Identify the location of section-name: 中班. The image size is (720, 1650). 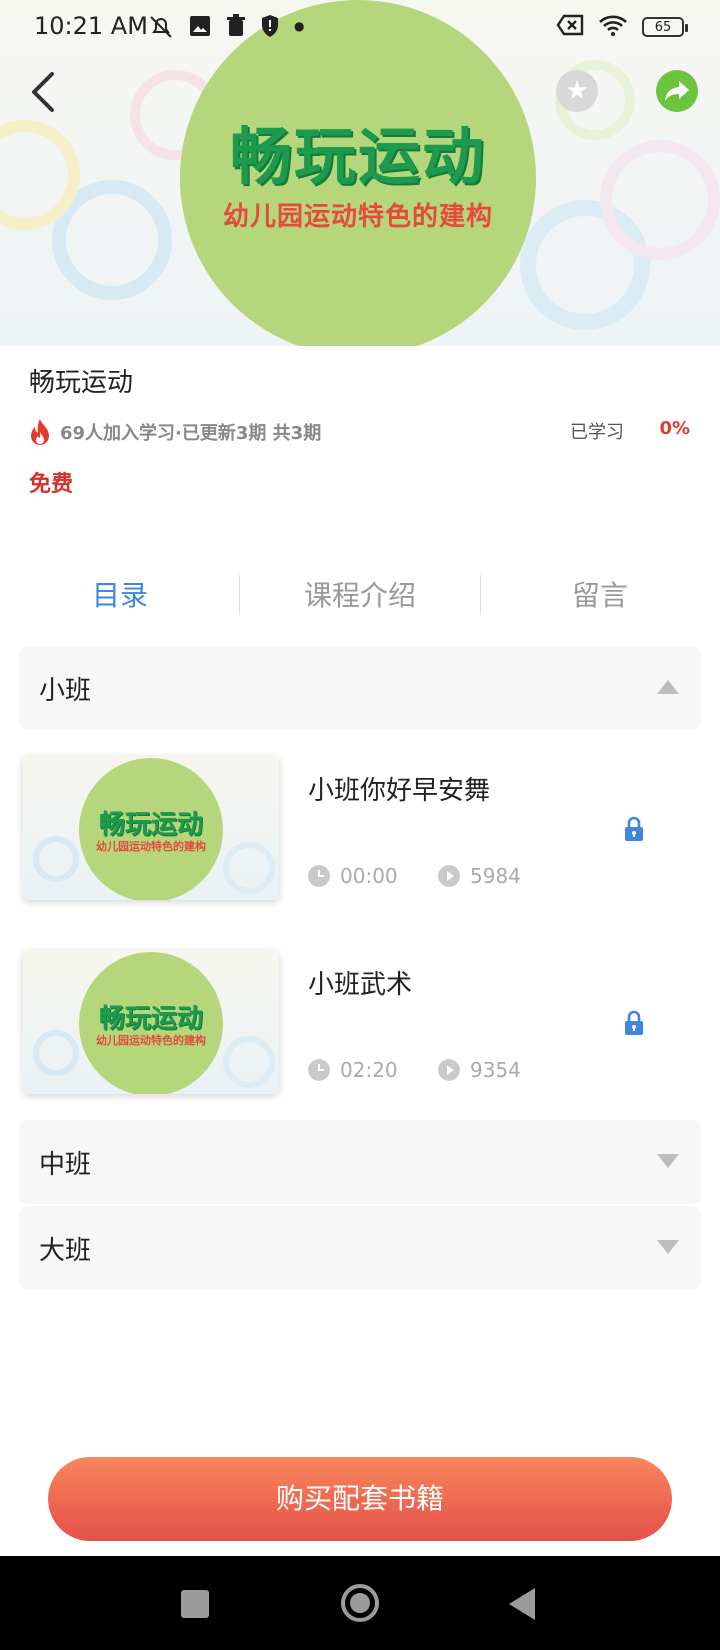
(65, 1165).